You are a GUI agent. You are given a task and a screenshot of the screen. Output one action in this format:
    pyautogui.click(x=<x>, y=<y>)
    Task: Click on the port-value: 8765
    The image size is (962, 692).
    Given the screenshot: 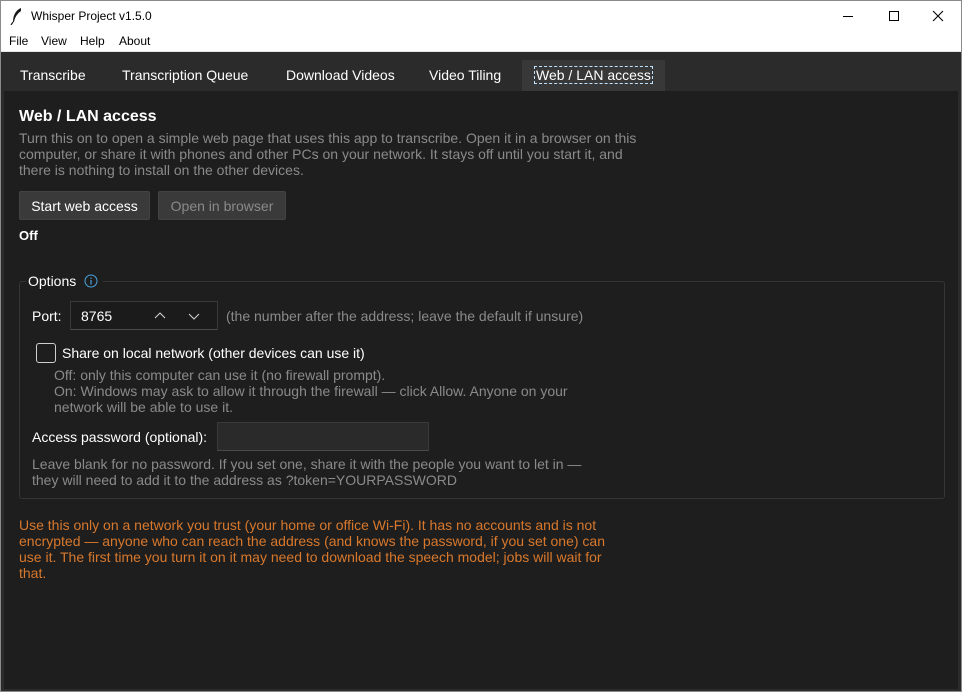 What is the action you would take?
    pyautogui.click(x=96, y=316)
    